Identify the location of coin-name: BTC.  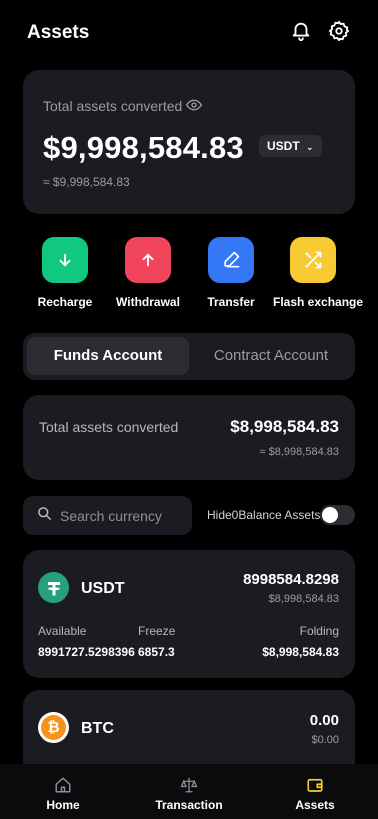
(97, 728).